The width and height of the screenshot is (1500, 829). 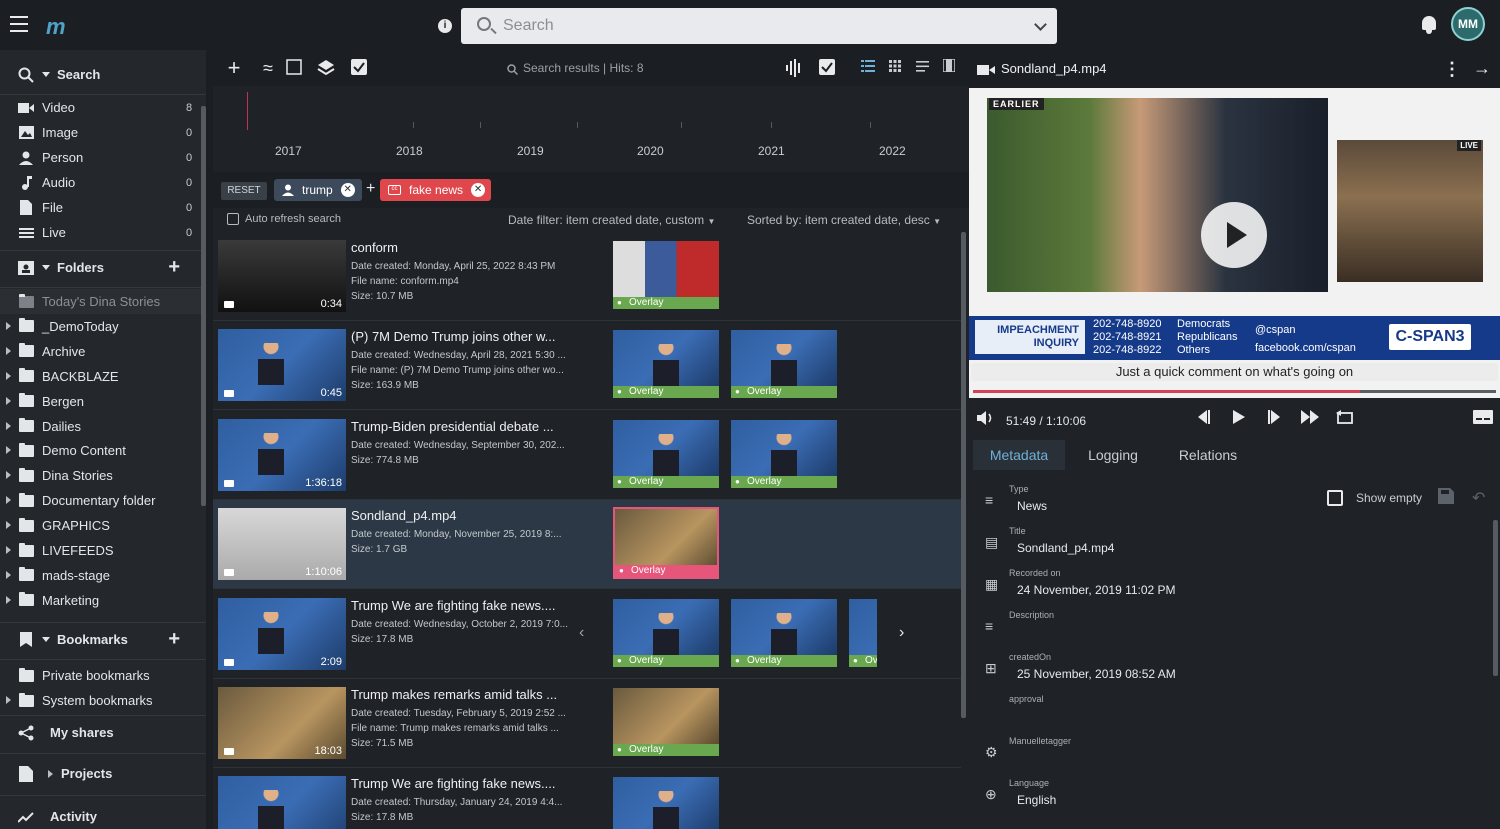 I want to click on sort-dropdown: Sorted by: item created date, desc ▼, so click(x=844, y=220).